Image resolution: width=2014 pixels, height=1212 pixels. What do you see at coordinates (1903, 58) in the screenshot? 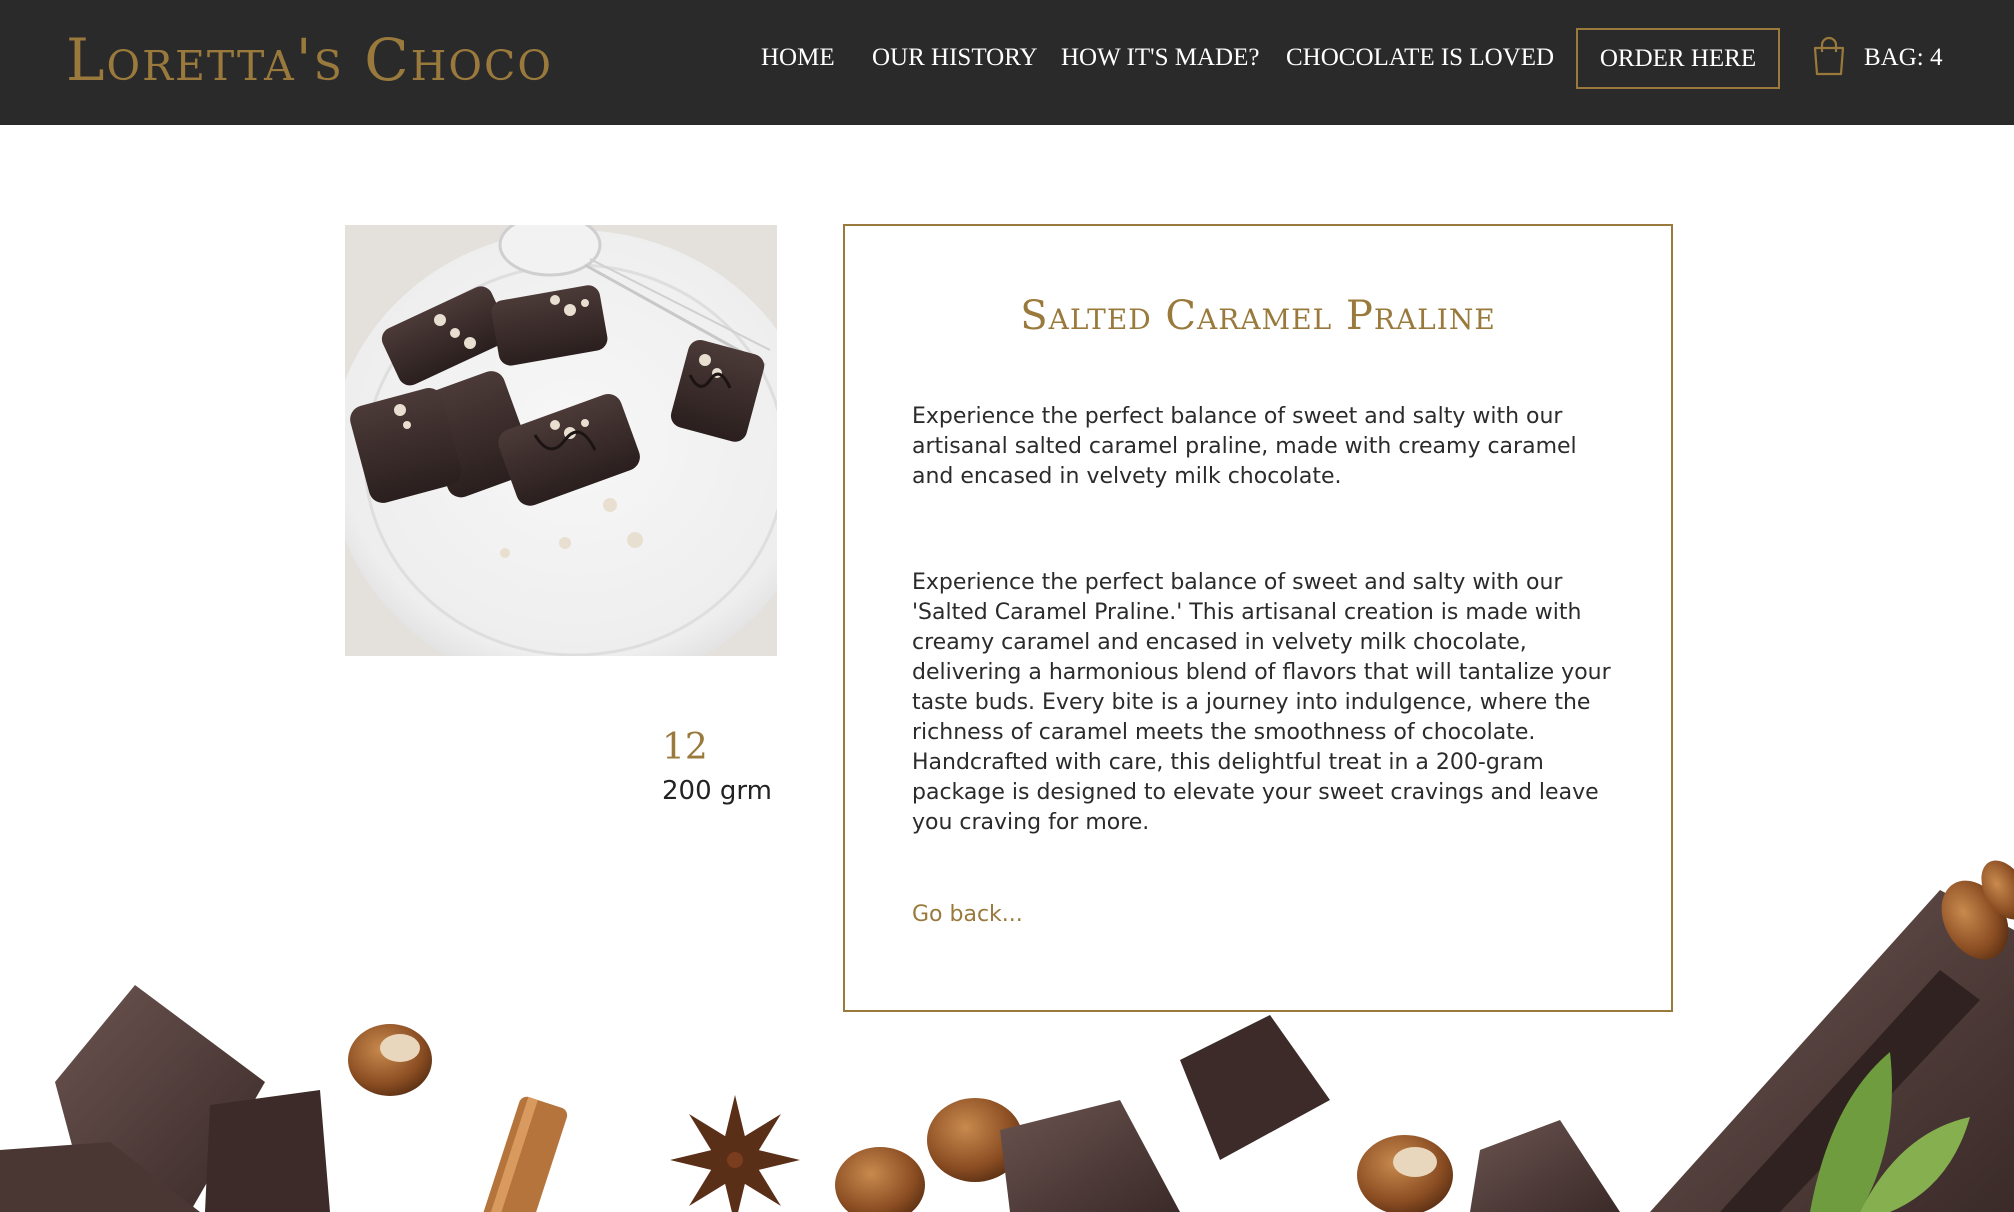
I see `bag-count: BAG: 4` at bounding box center [1903, 58].